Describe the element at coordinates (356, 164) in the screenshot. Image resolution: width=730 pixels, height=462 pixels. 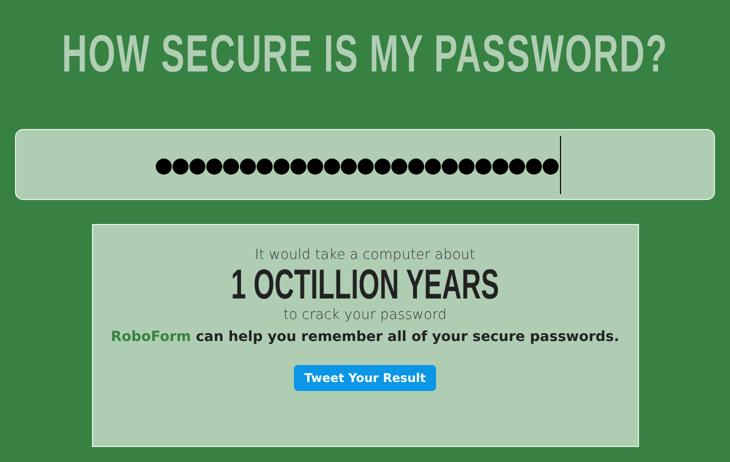
I see `masked-password: ●●●●●●●●●●●●●●●●●●●●●●●●` at that location.